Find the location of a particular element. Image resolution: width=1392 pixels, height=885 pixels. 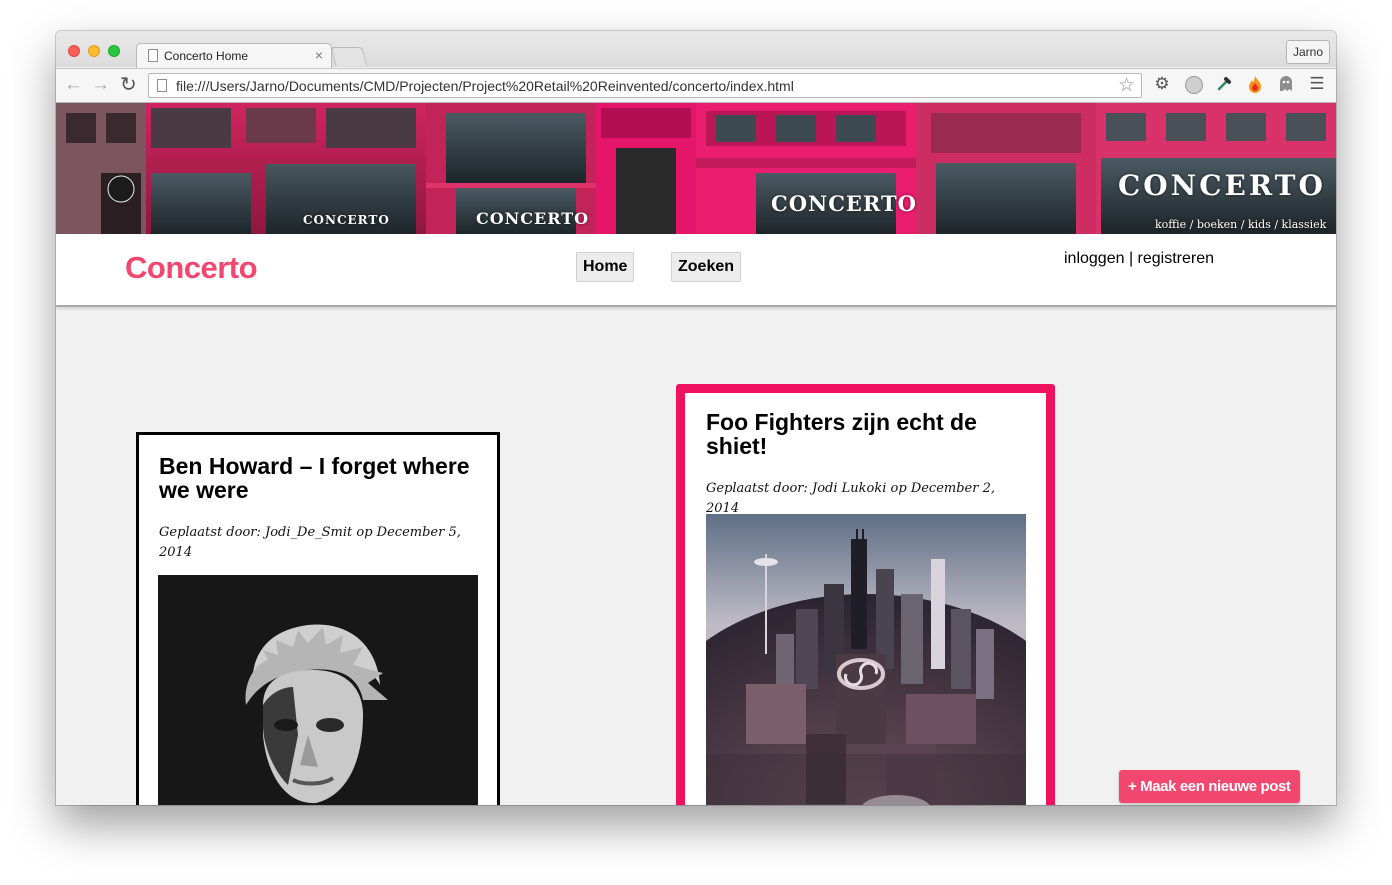

menu-icon: ☰ is located at coordinates (1317, 84).